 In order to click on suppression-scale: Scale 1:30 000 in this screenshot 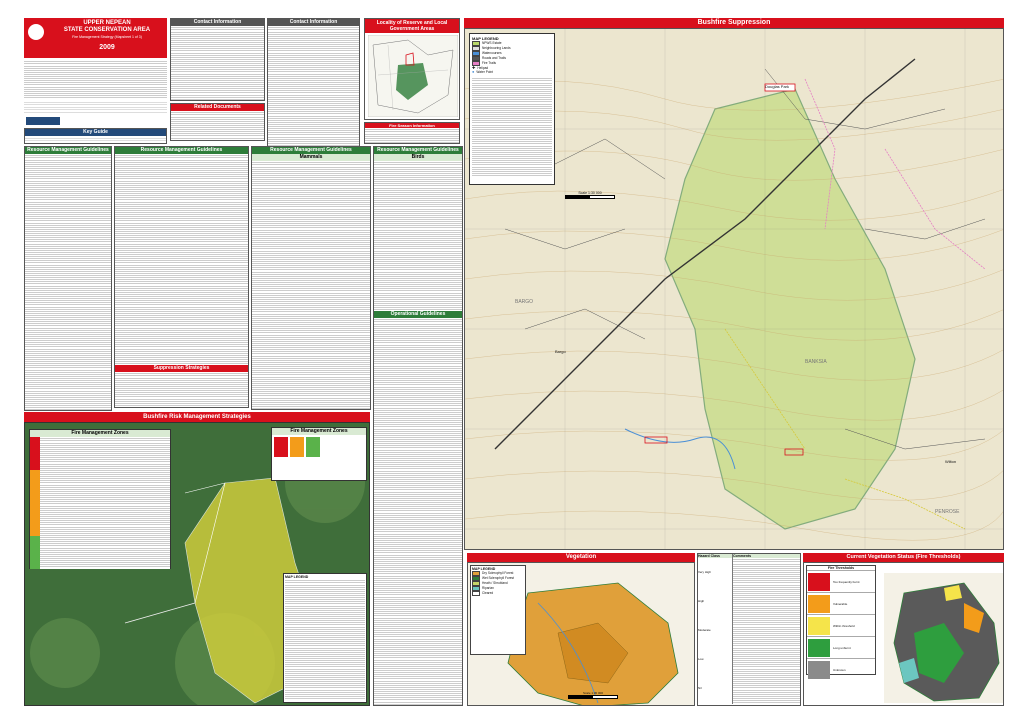, I will do `click(590, 195)`.